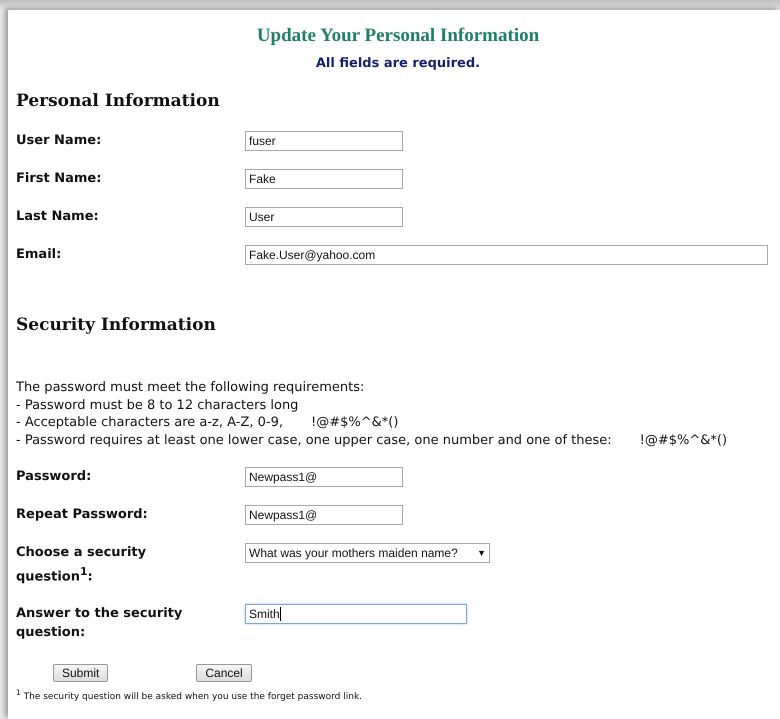 The image size is (780, 719). What do you see at coordinates (398, 36) in the screenshot?
I see `page-title: Update Your Personal Information` at bounding box center [398, 36].